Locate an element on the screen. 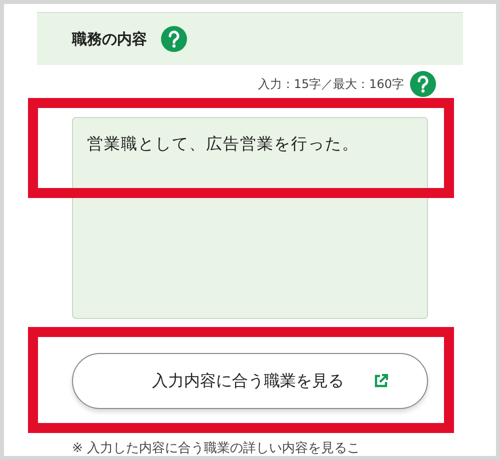 This screenshot has width=500, height=460. view-jobs-button: 入力内容に合う職業を見る is located at coordinates (250, 381).